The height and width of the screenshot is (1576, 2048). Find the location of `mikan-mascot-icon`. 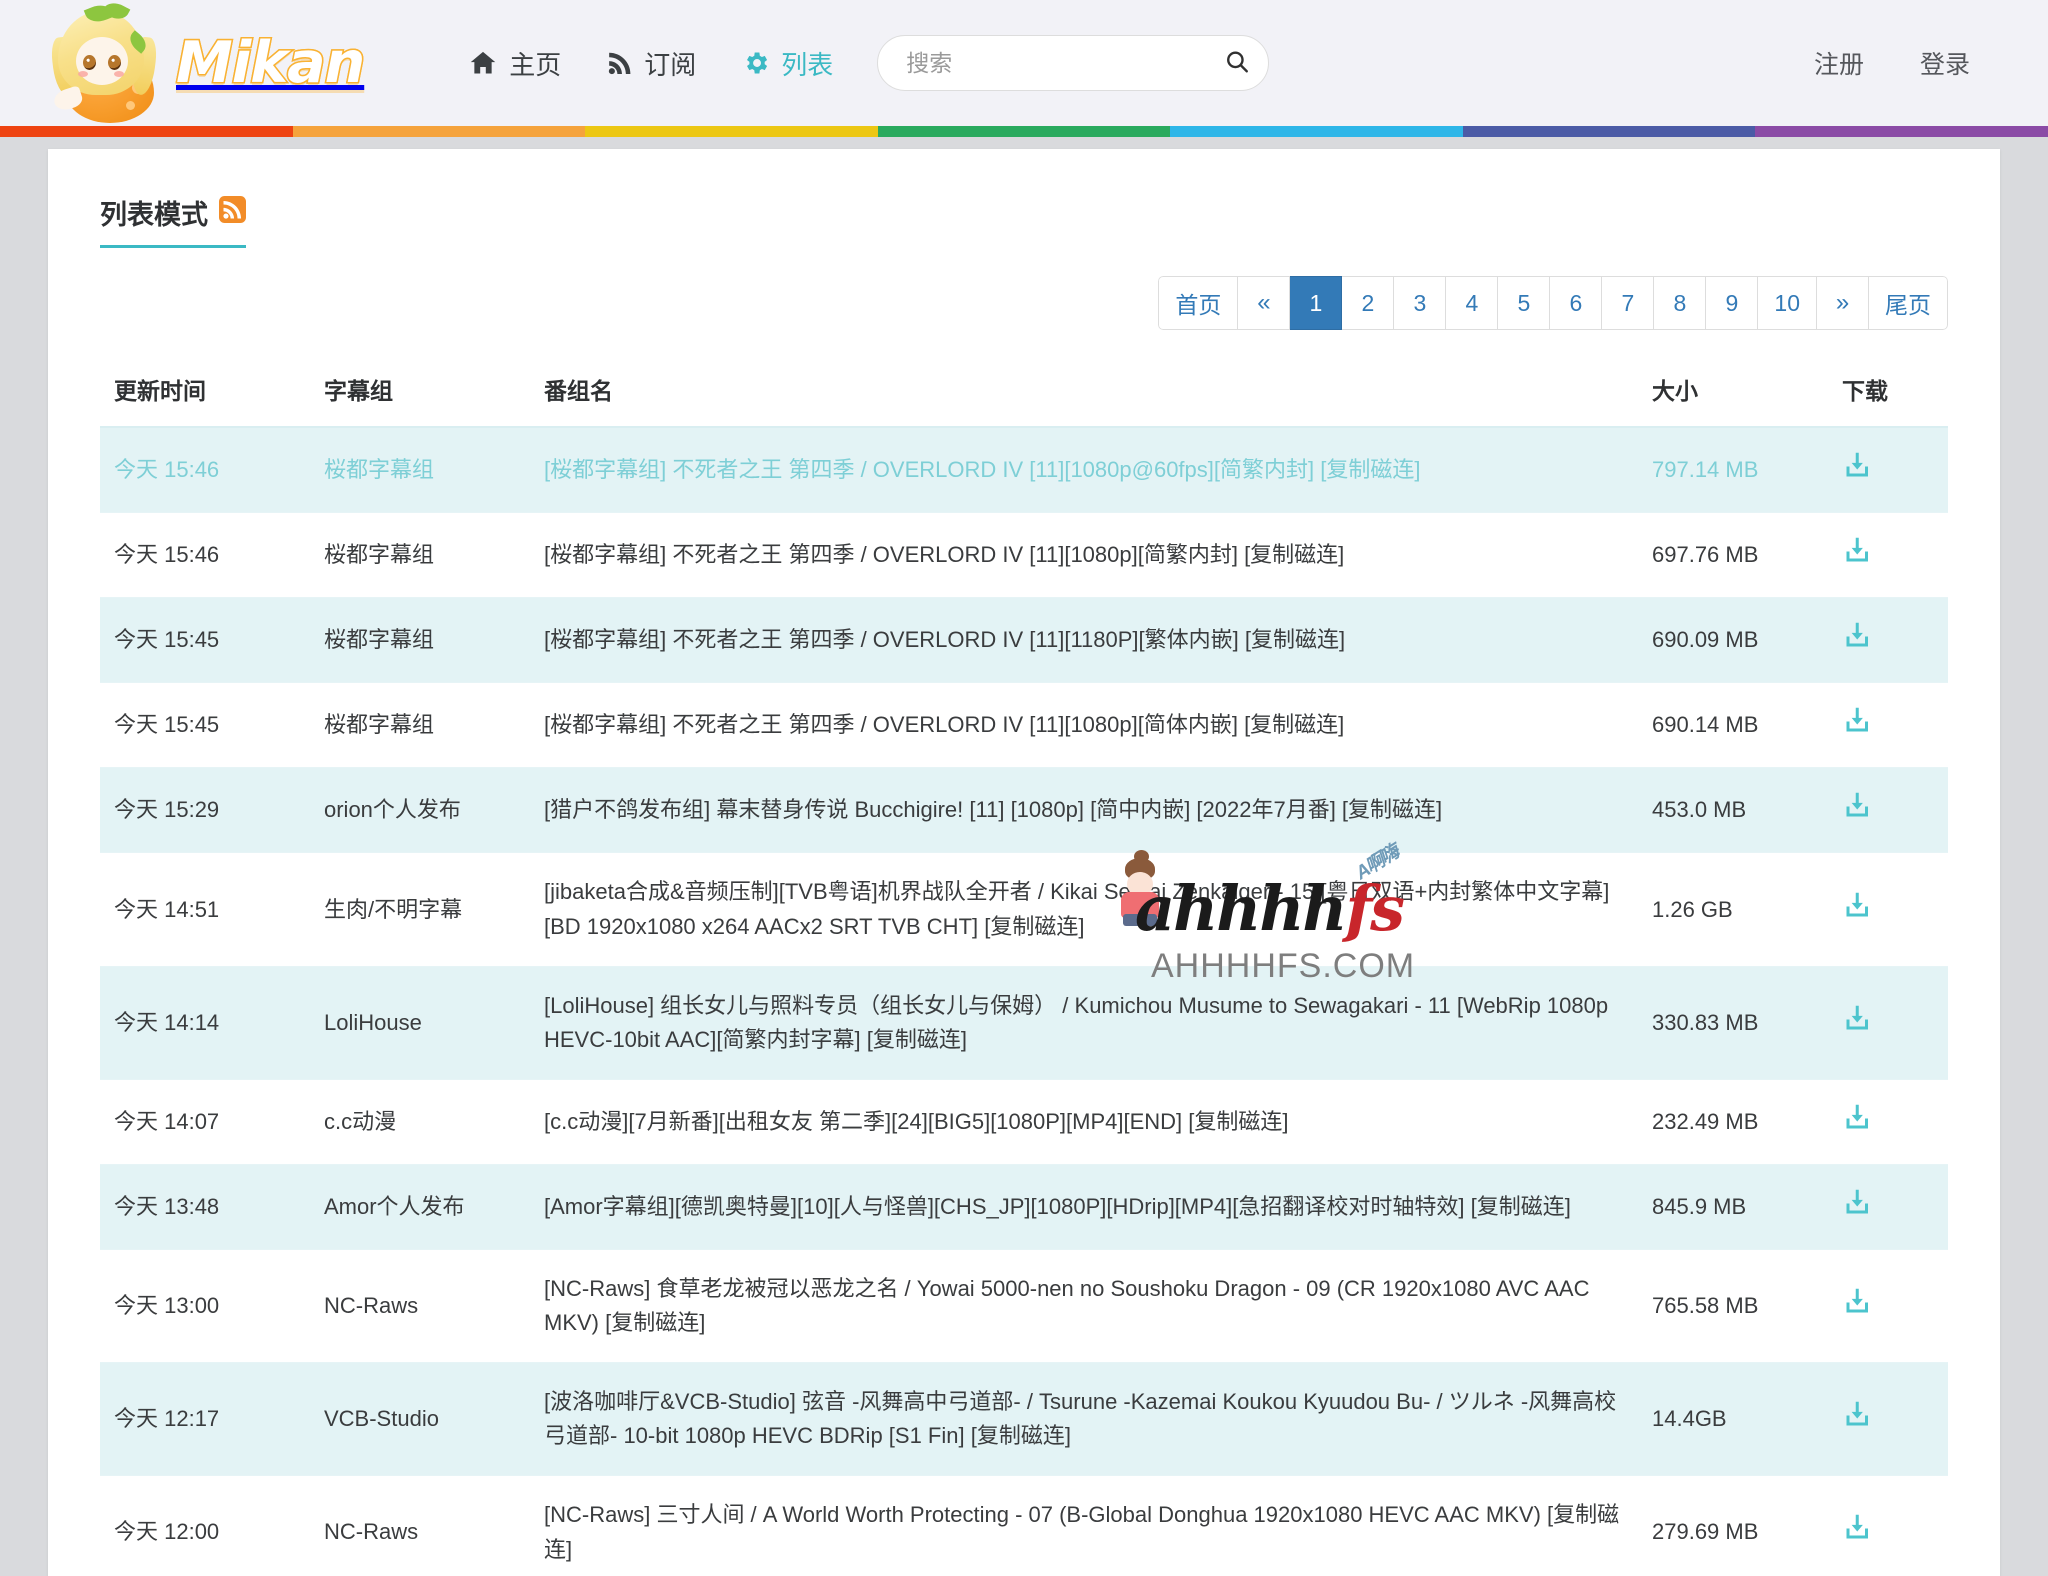

mikan-mascot-icon is located at coordinates (104, 61).